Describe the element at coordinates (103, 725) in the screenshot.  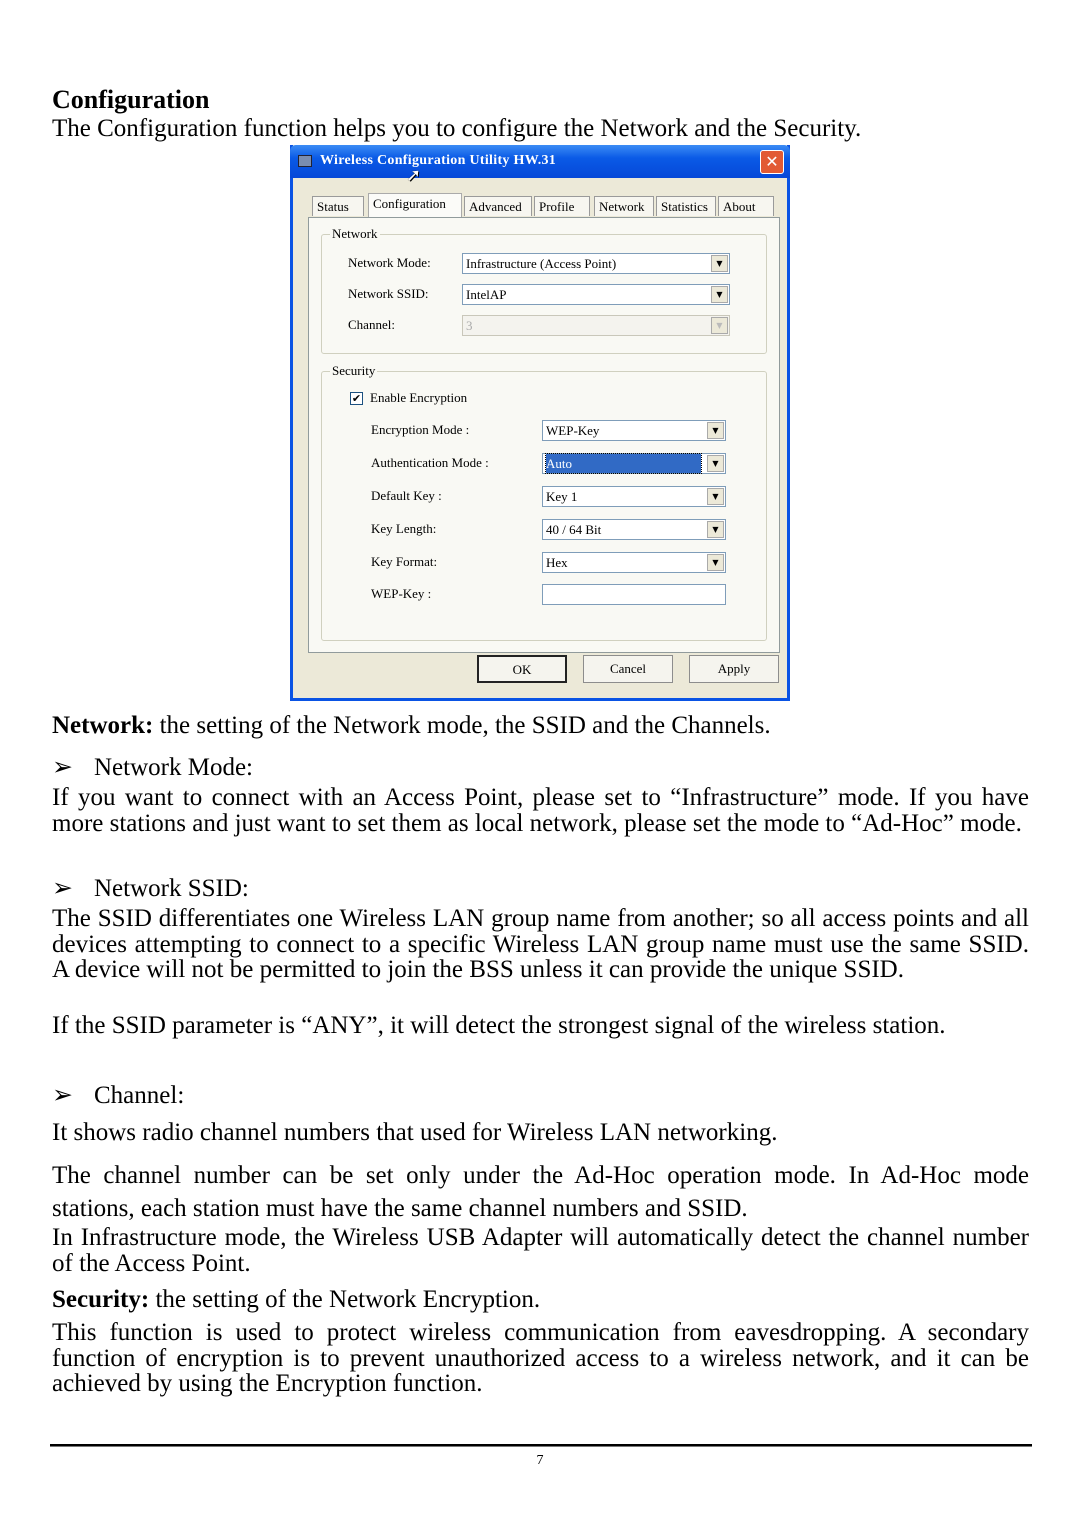
I see `network-label: Network:` at that location.